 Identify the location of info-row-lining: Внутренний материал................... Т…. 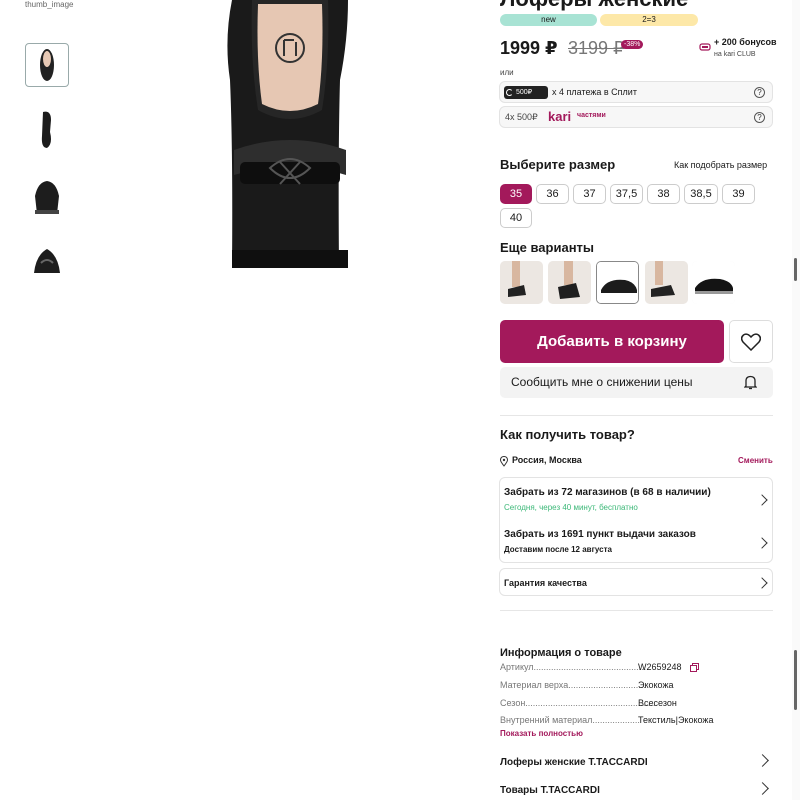
(636, 720).